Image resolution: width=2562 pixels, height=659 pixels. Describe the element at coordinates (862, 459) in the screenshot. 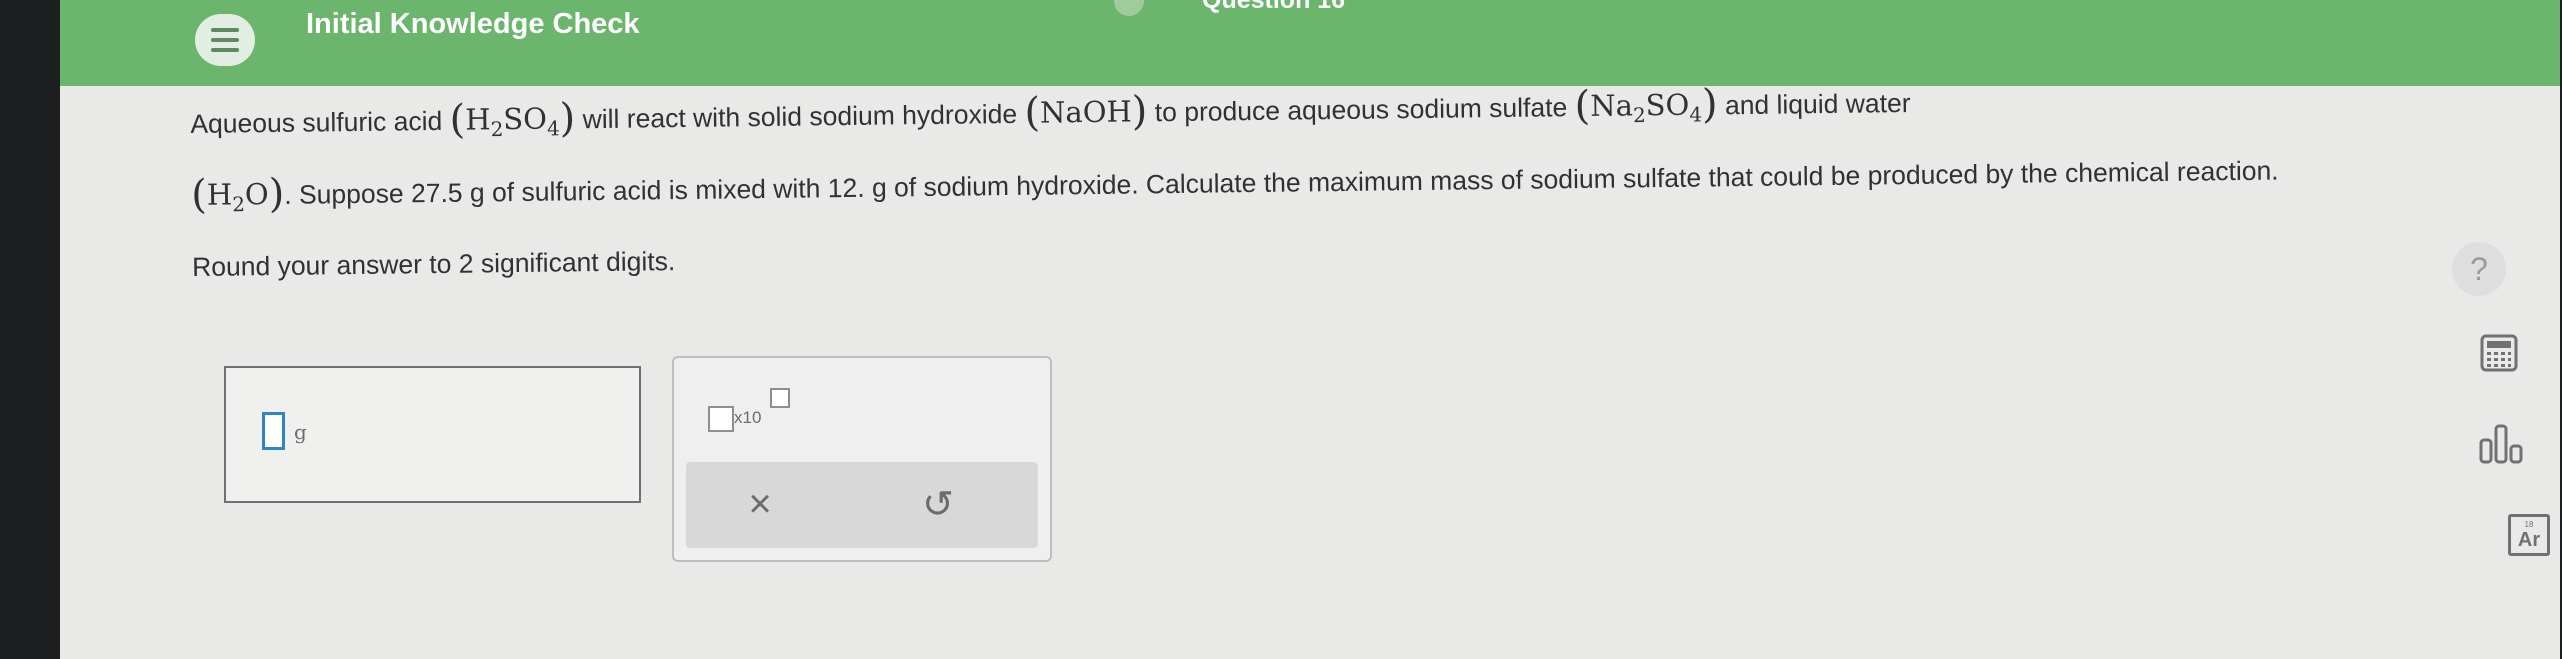

I see `math-tool-panel: x10 × ↺` at that location.